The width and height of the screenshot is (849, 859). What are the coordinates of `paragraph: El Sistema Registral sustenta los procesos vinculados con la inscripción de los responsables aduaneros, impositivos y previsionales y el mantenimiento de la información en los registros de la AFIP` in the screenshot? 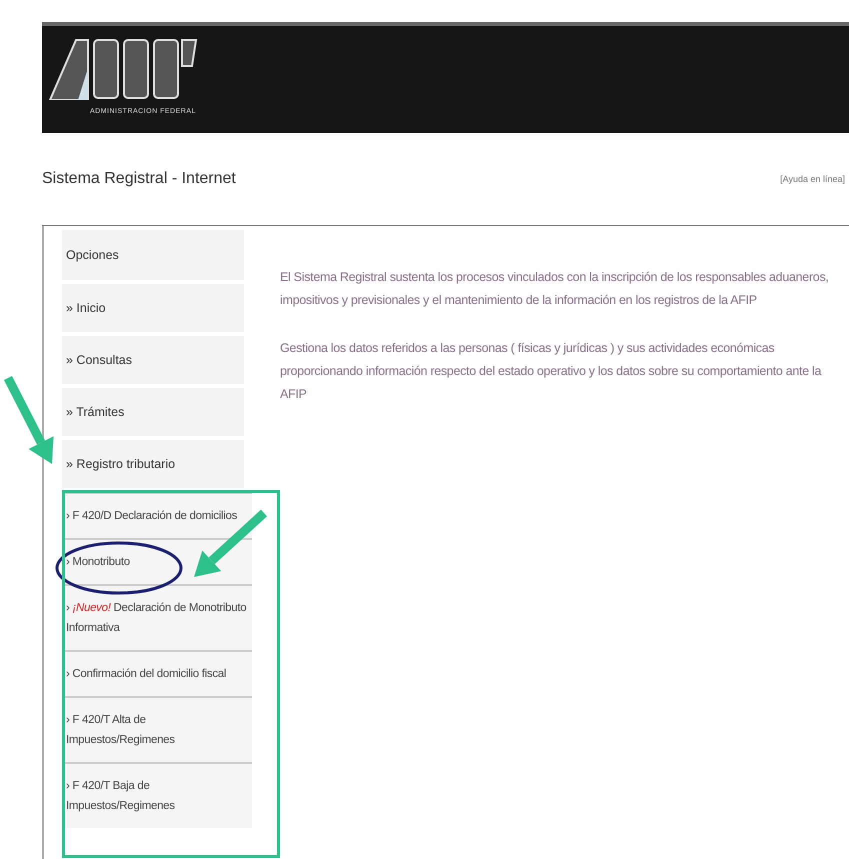 It's located at (555, 289).